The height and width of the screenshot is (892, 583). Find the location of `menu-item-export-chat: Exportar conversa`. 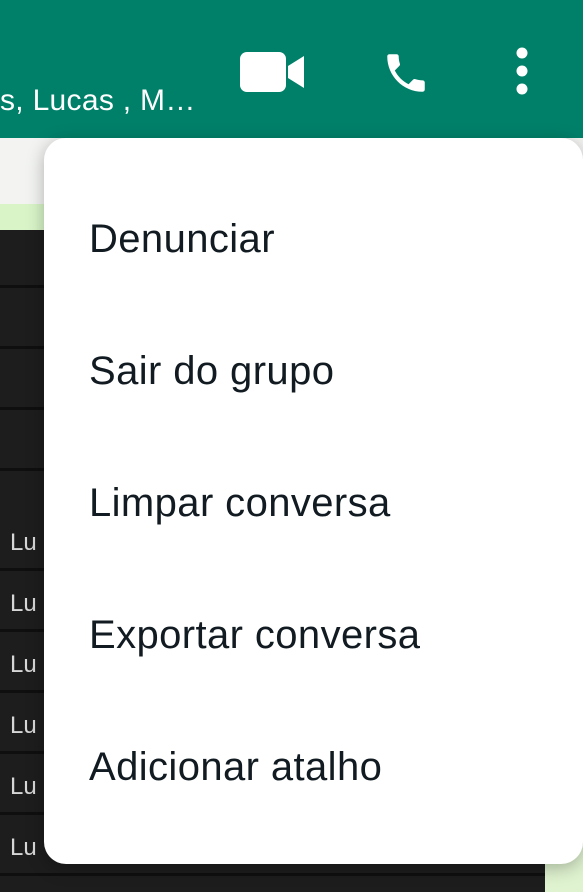

menu-item-export-chat: Exportar conversa is located at coordinates (313, 635).